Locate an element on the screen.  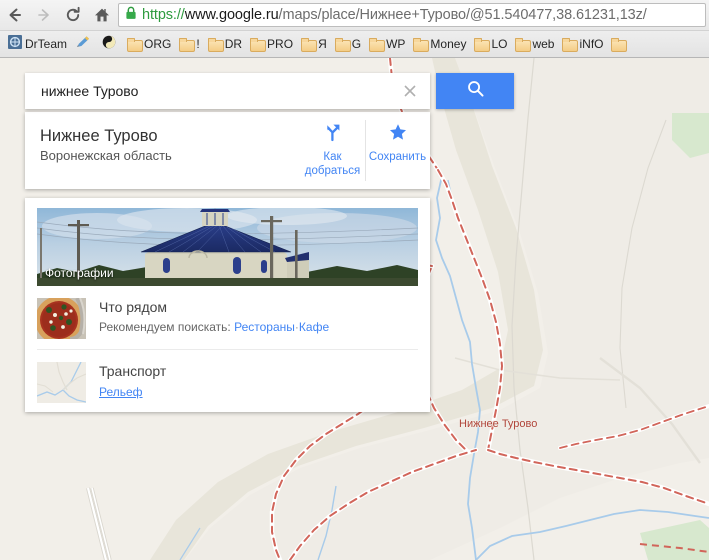
bookmark-label: ORG is located at coordinates (158, 44).